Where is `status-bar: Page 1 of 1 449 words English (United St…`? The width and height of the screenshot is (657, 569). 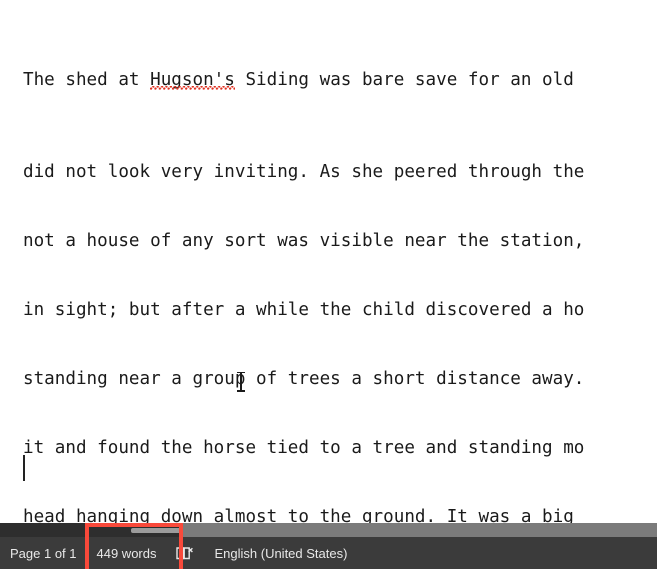
status-bar: Page 1 of 1 449 words English (United St… is located at coordinates (328, 553).